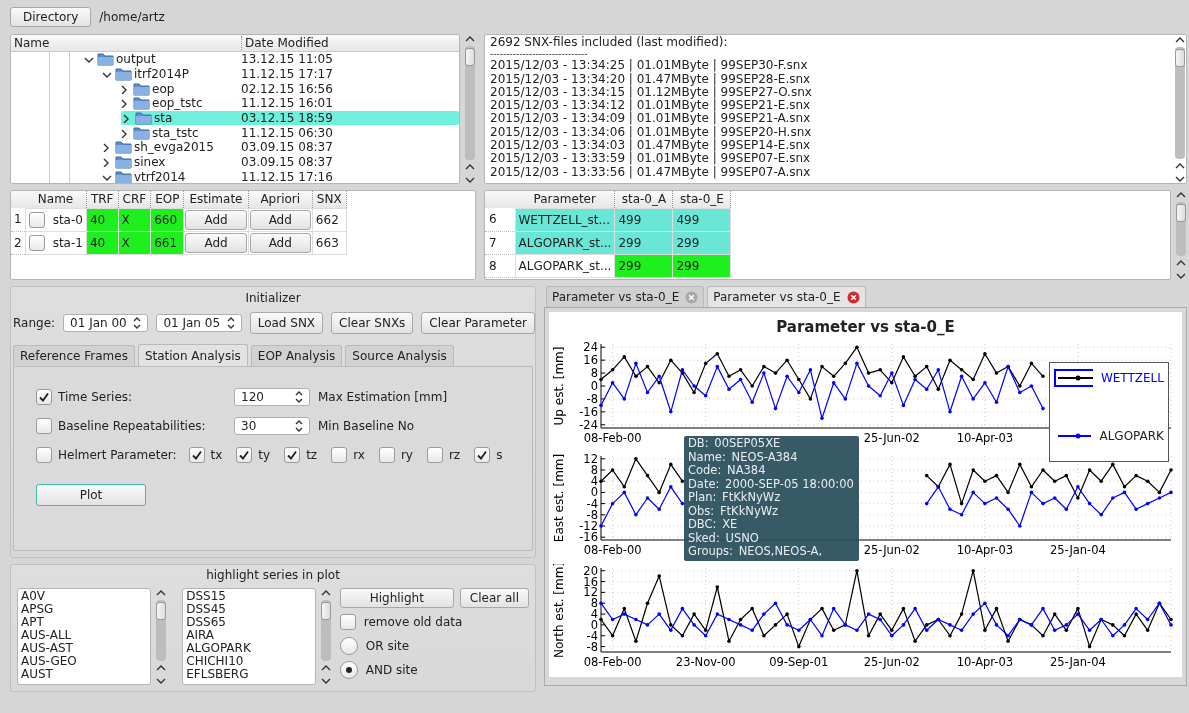 This screenshot has width=1189, height=713. Describe the element at coordinates (249, 622) in the screenshot. I see `list-item: DSS65` at that location.